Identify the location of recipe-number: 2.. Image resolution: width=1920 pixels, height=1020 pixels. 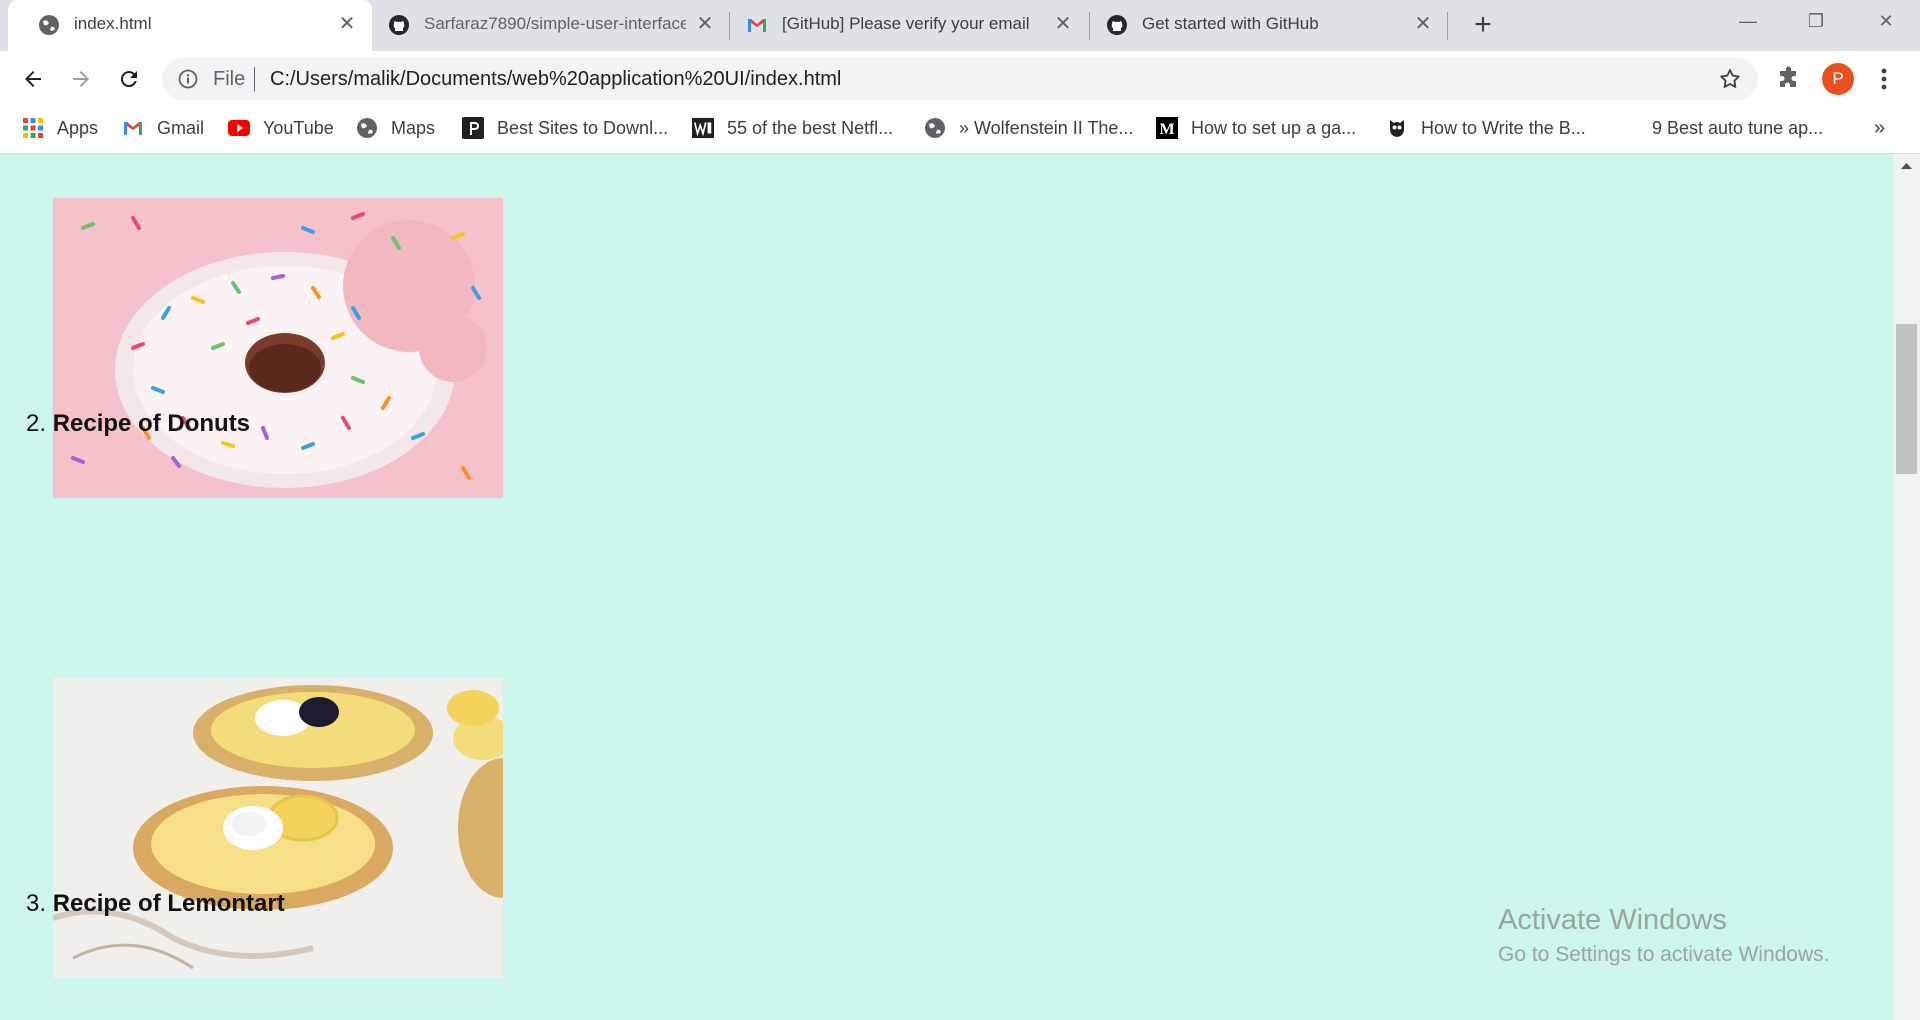
(36, 423).